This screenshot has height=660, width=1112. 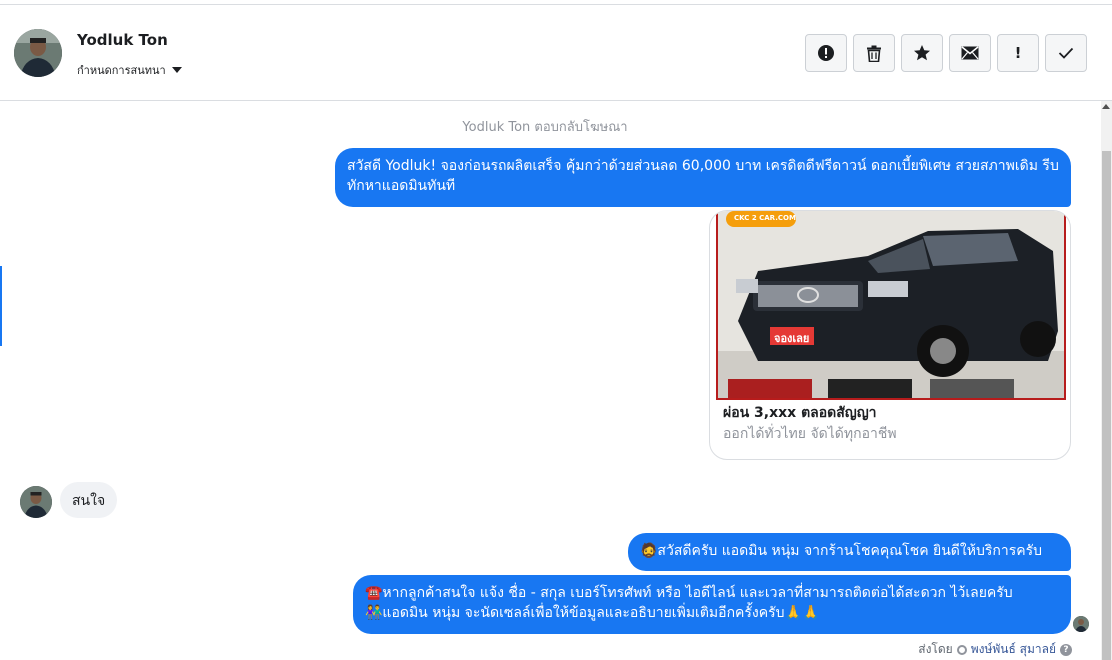 I want to click on sent-by-footer: ส่งโดย พงษ์พันธ์ สุมาลย์ ?, so click(x=995, y=649).